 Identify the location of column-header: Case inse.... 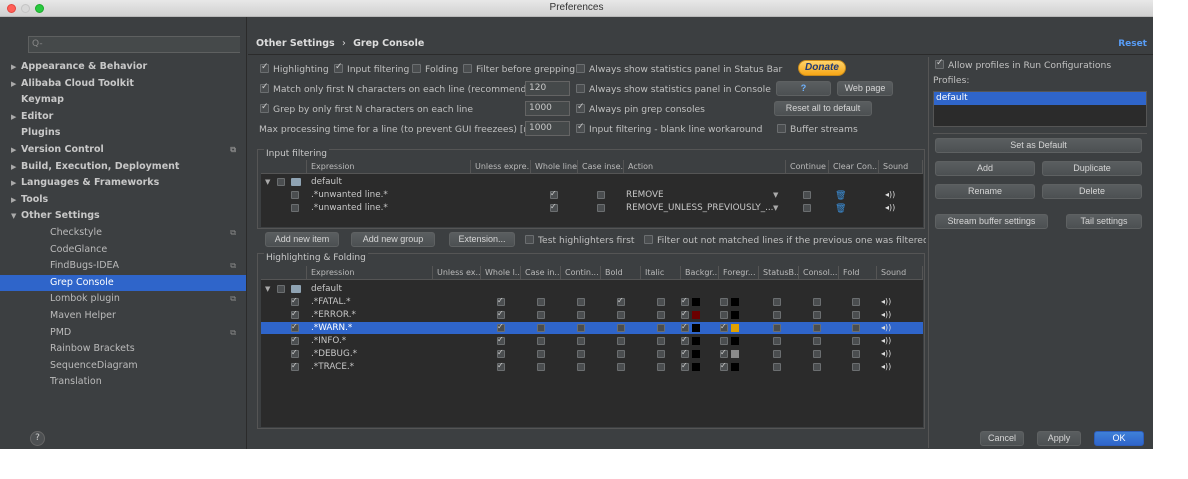
(601, 167).